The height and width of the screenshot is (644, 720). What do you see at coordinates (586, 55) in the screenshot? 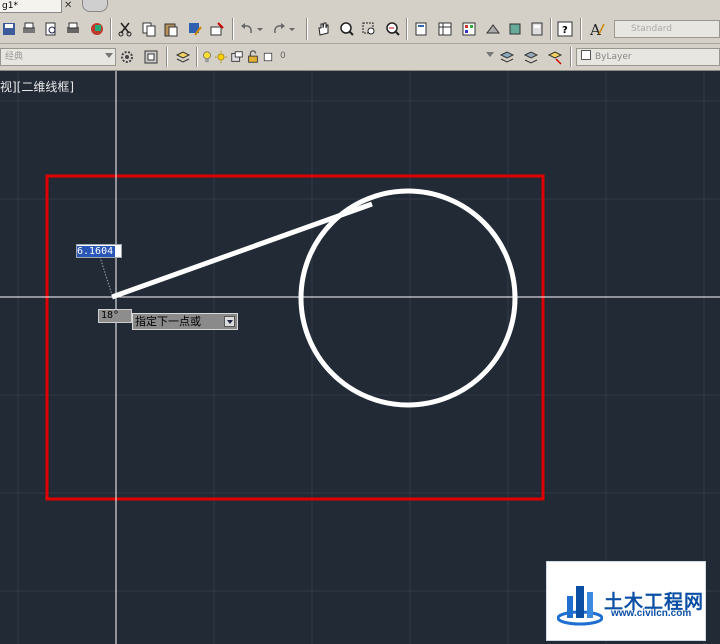
I see `color-swatch` at bounding box center [586, 55].